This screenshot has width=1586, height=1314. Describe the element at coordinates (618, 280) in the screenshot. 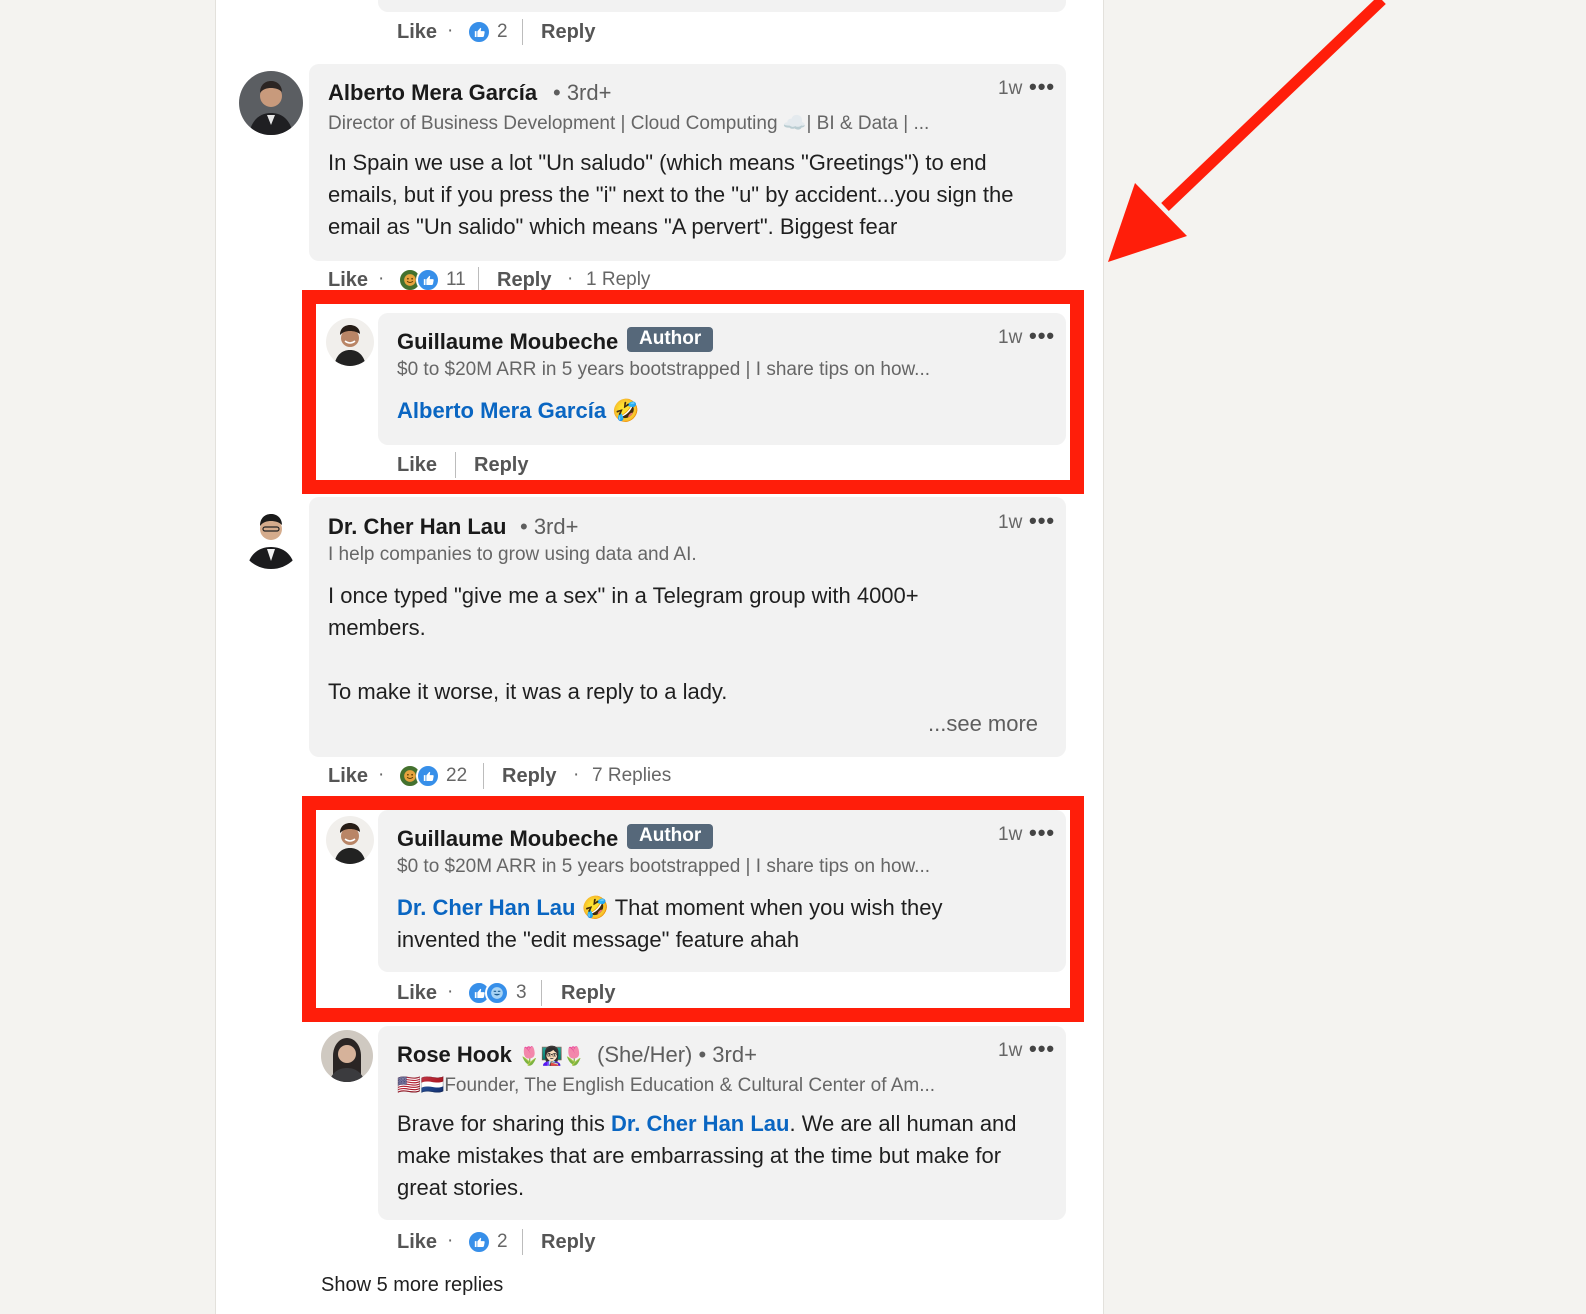

I see `replies-count-link: 1 Reply` at that location.